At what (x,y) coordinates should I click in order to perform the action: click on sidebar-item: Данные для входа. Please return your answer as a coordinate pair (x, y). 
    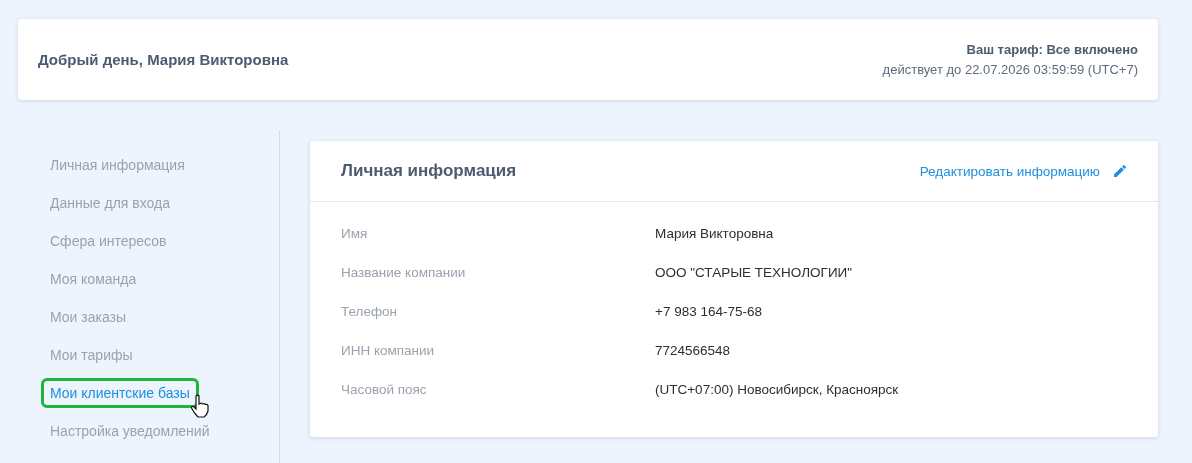
    Looking at the image, I should click on (110, 203).